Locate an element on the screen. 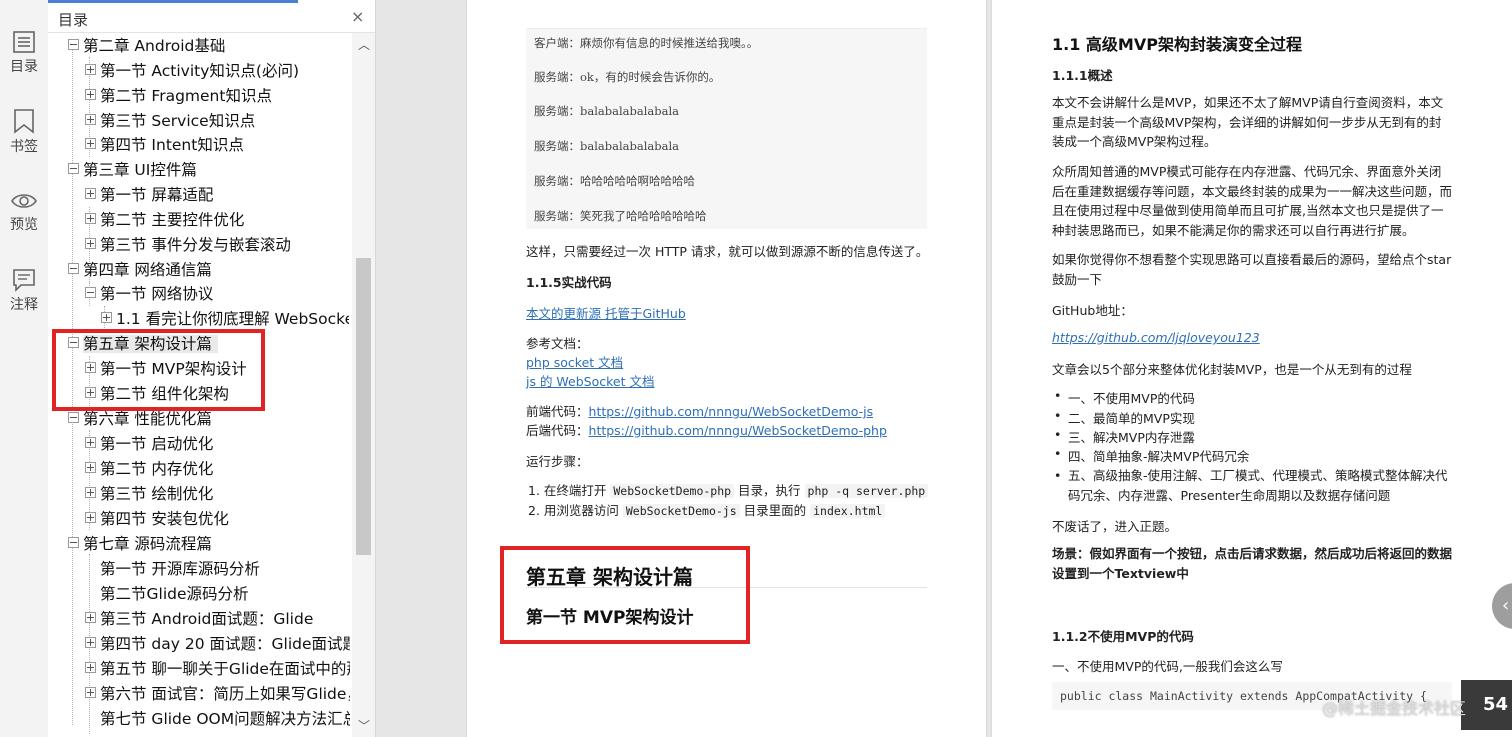 The width and height of the screenshot is (1512, 737). eye-icon is located at coordinates (24, 201).